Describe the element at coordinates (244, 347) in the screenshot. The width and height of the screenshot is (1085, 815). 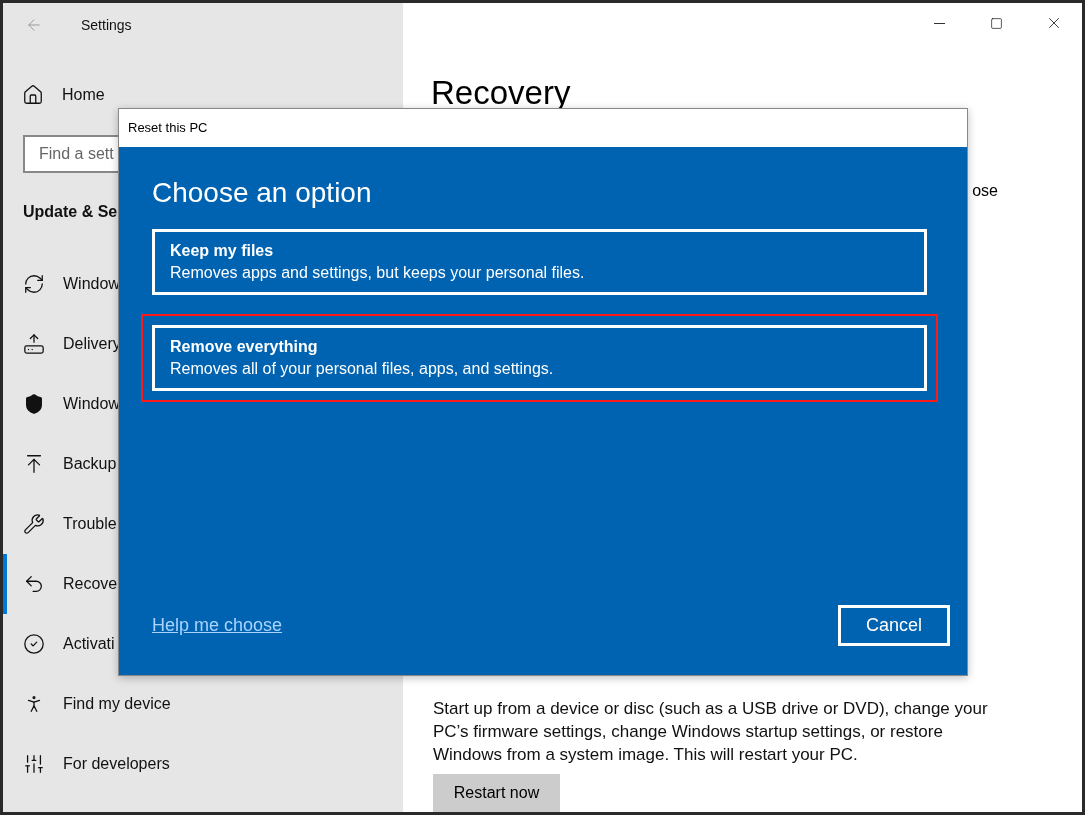
I see `option-title: Remove everything` at that location.